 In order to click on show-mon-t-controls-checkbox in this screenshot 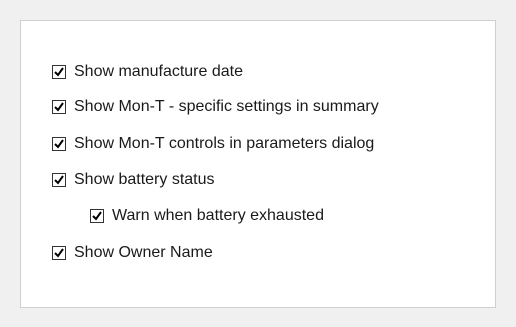, I will do `click(59, 144)`.